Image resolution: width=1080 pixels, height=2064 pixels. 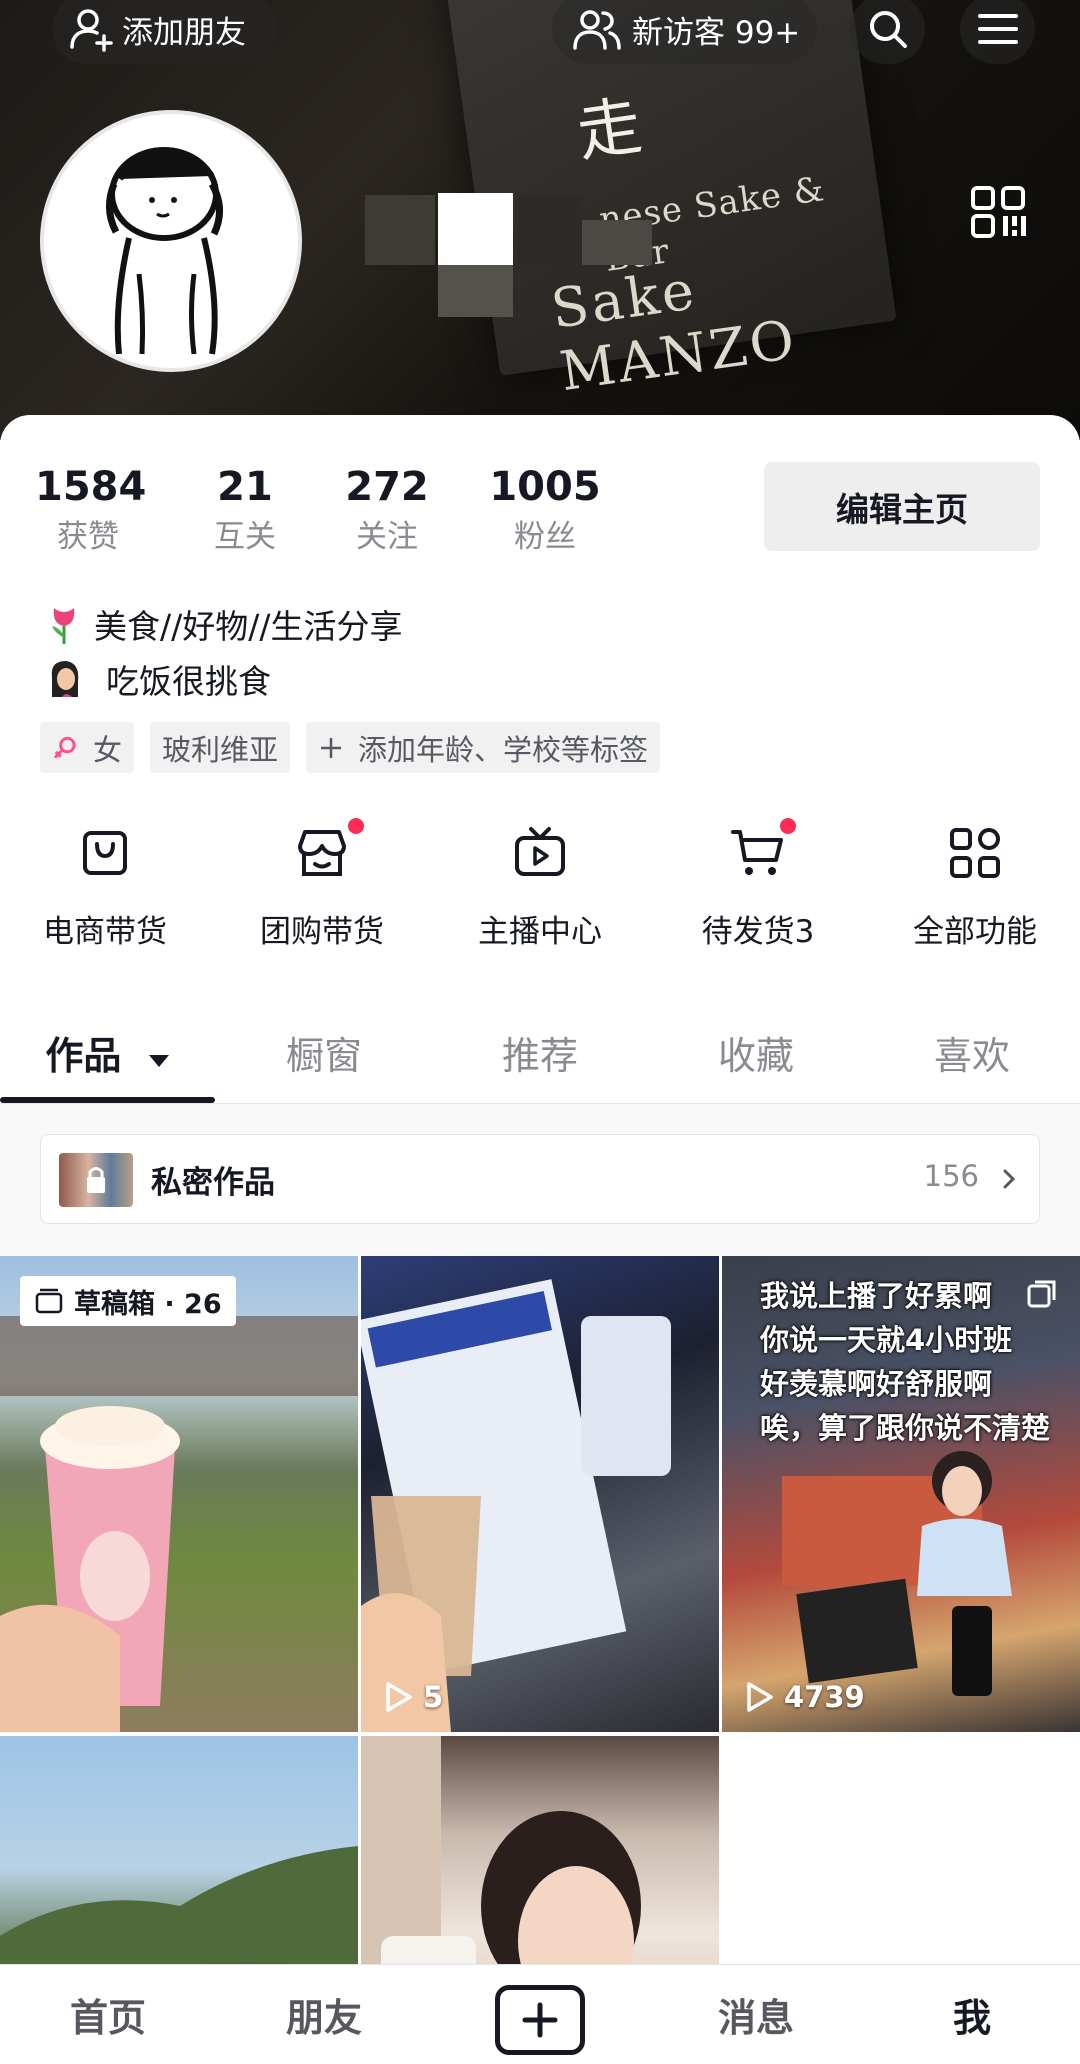 I want to click on feature-ecommerce: 电商带货, so click(x=105, y=884).